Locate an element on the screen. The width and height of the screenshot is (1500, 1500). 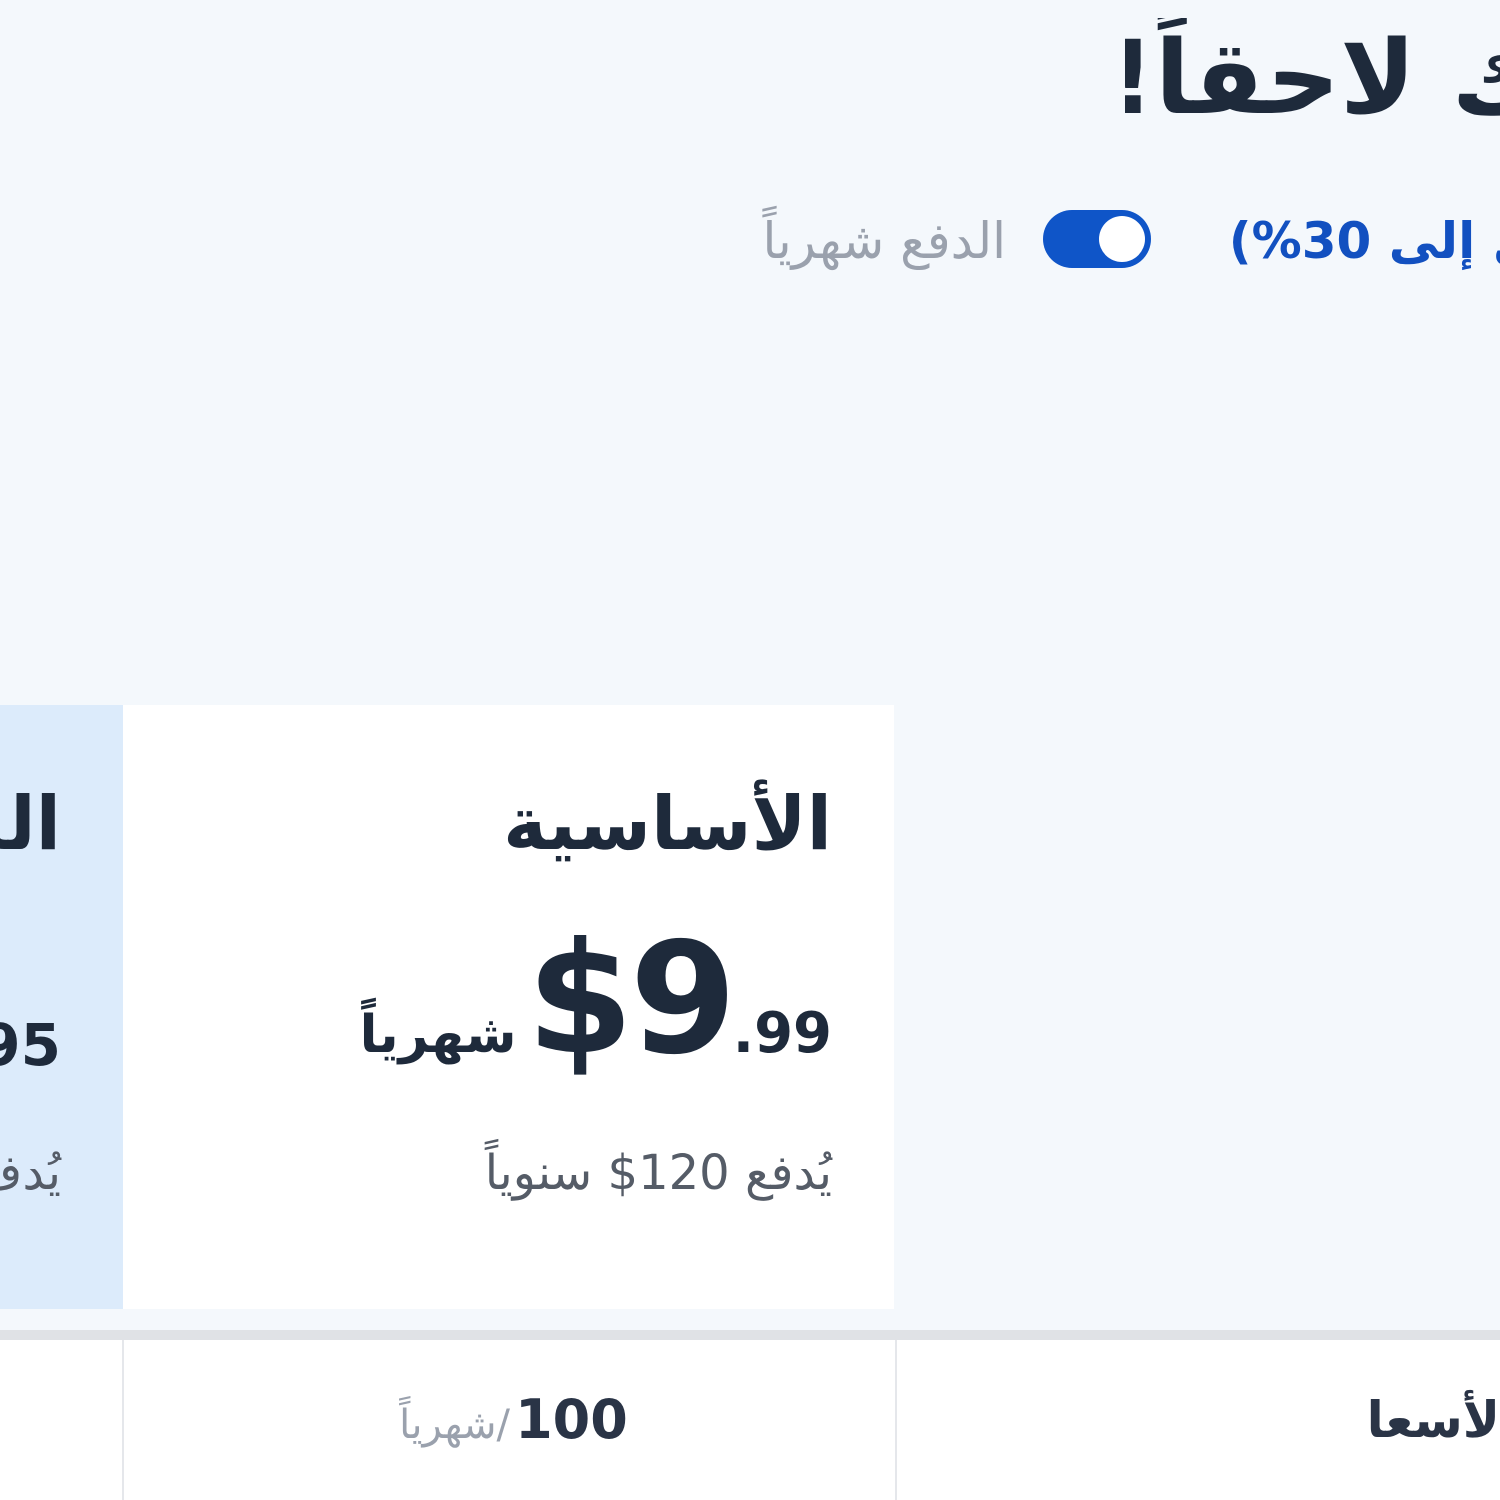
table-divider is located at coordinates (750, 1335).